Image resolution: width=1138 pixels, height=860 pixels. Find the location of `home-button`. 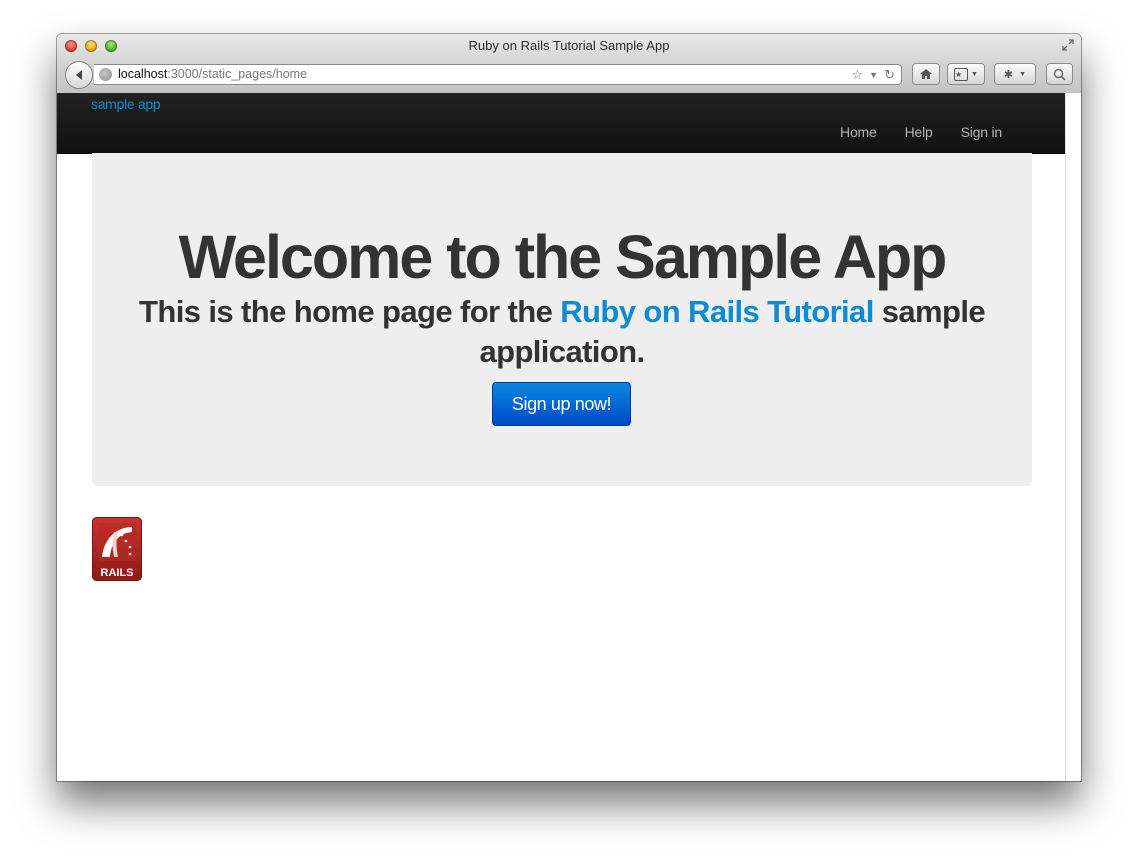

home-button is located at coordinates (926, 74).